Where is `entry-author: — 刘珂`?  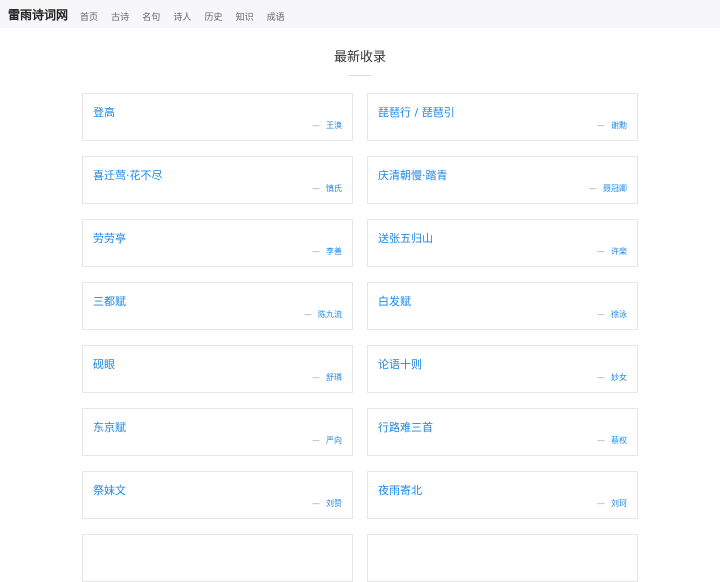 entry-author: — 刘珂 is located at coordinates (612, 503).